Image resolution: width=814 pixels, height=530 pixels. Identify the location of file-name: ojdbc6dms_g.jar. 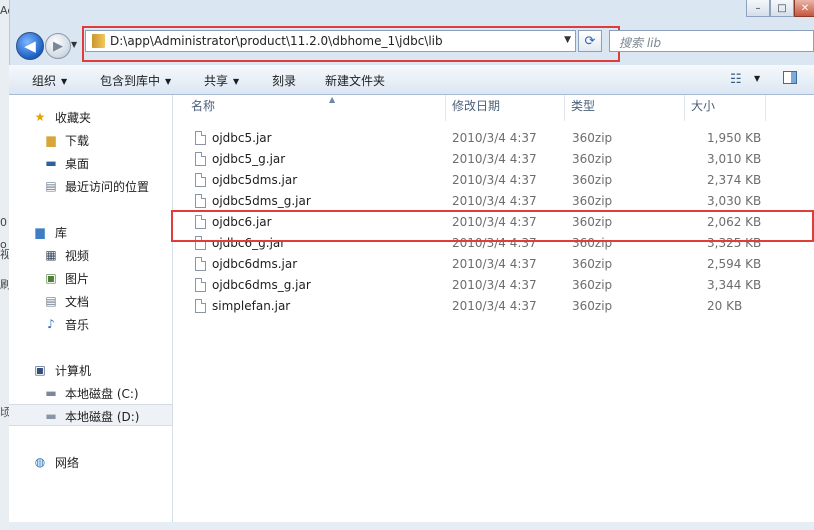
(261, 285).